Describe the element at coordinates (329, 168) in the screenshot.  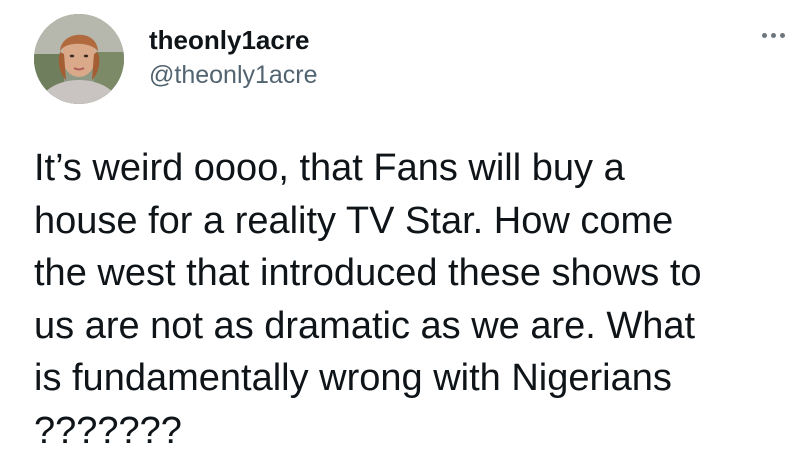
I see `tweet-text-line: It’s weird oooo, that Fans will buy a` at that location.